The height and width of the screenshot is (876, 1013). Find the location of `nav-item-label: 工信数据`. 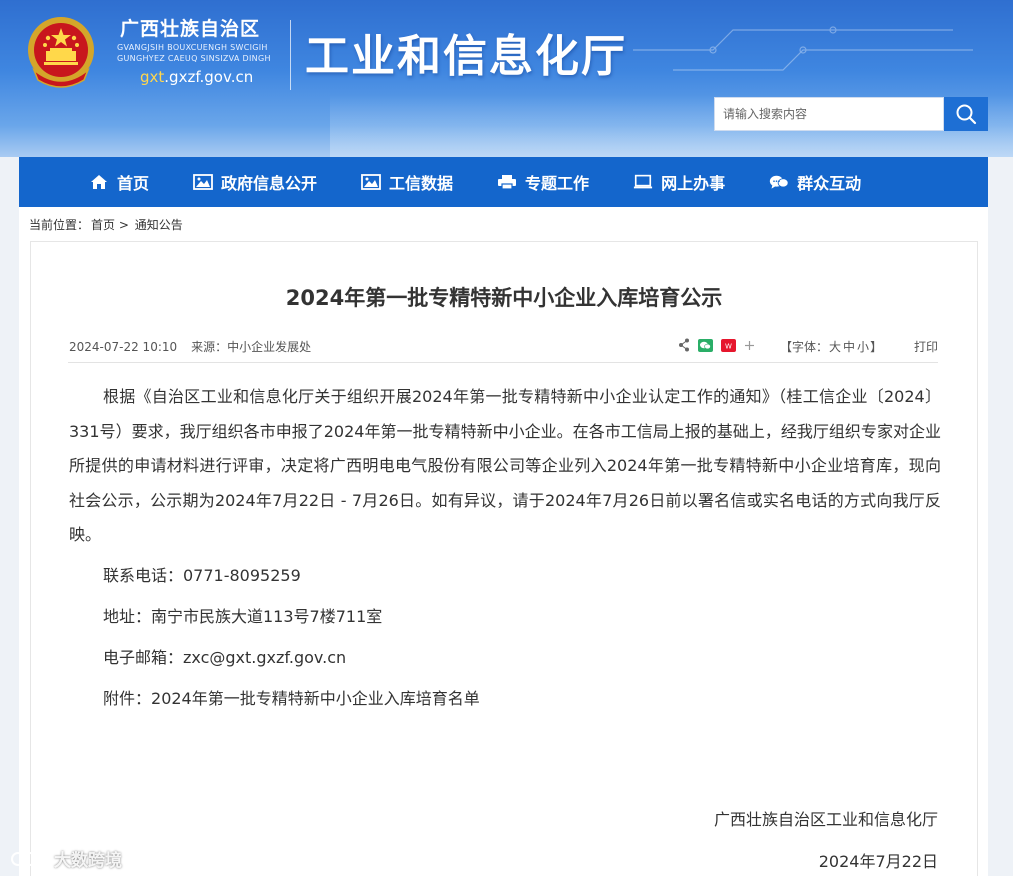

nav-item-label: 工信数据 is located at coordinates (421, 183).